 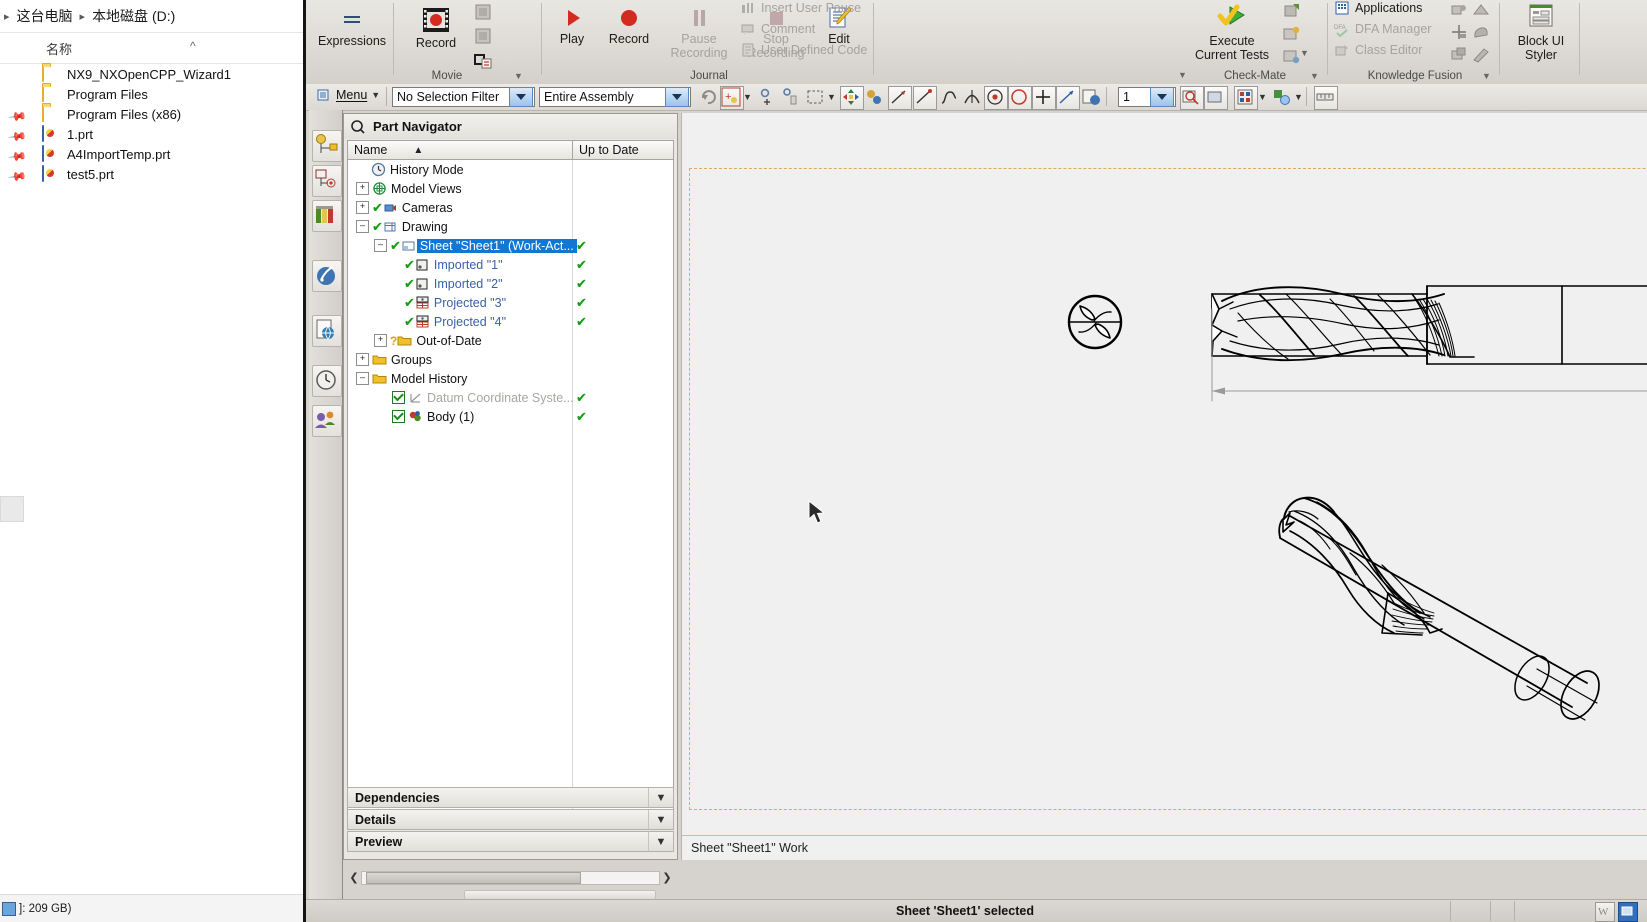 I want to click on selection-filter-combo: No Selection Filter, so click(x=463, y=97).